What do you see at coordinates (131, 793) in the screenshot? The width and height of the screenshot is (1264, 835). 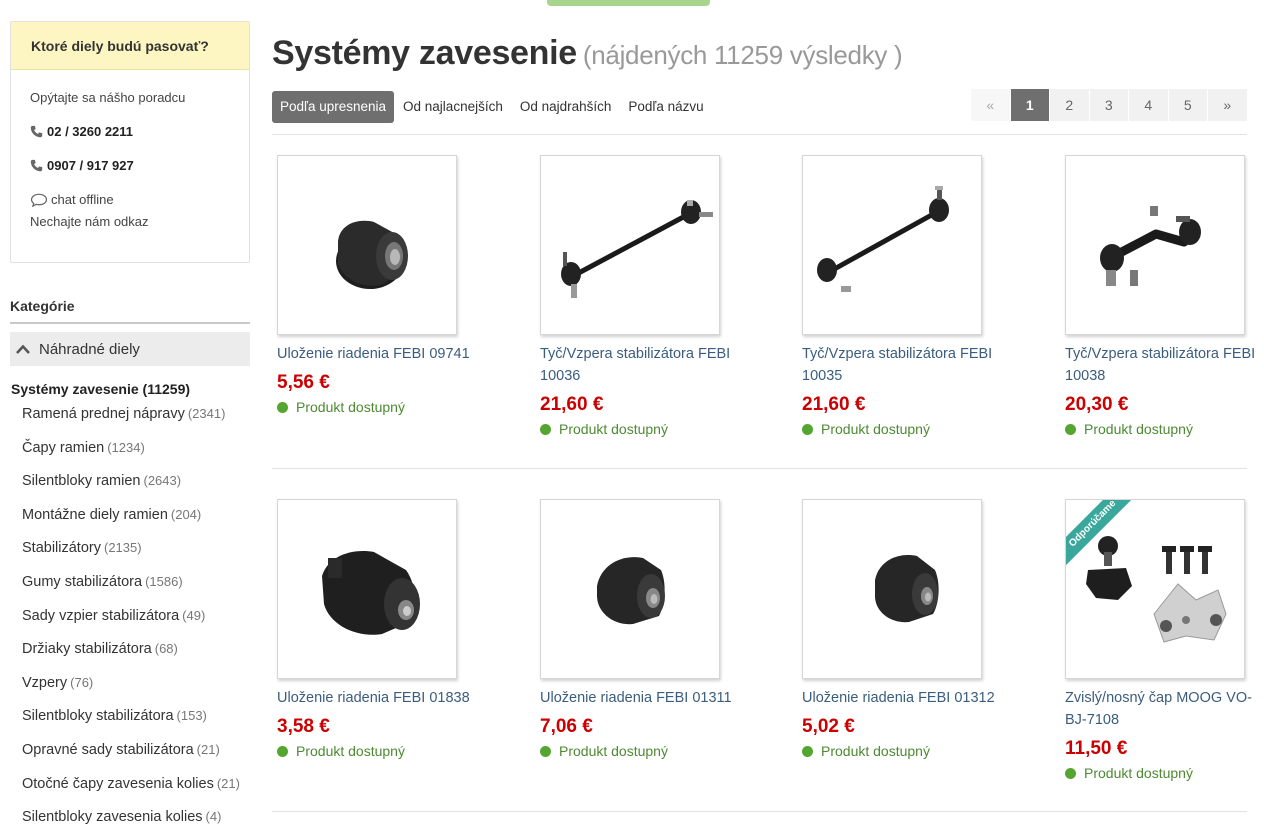 I see `subcategory-item: Otočné čapy zavesenia kolies (21)` at bounding box center [131, 793].